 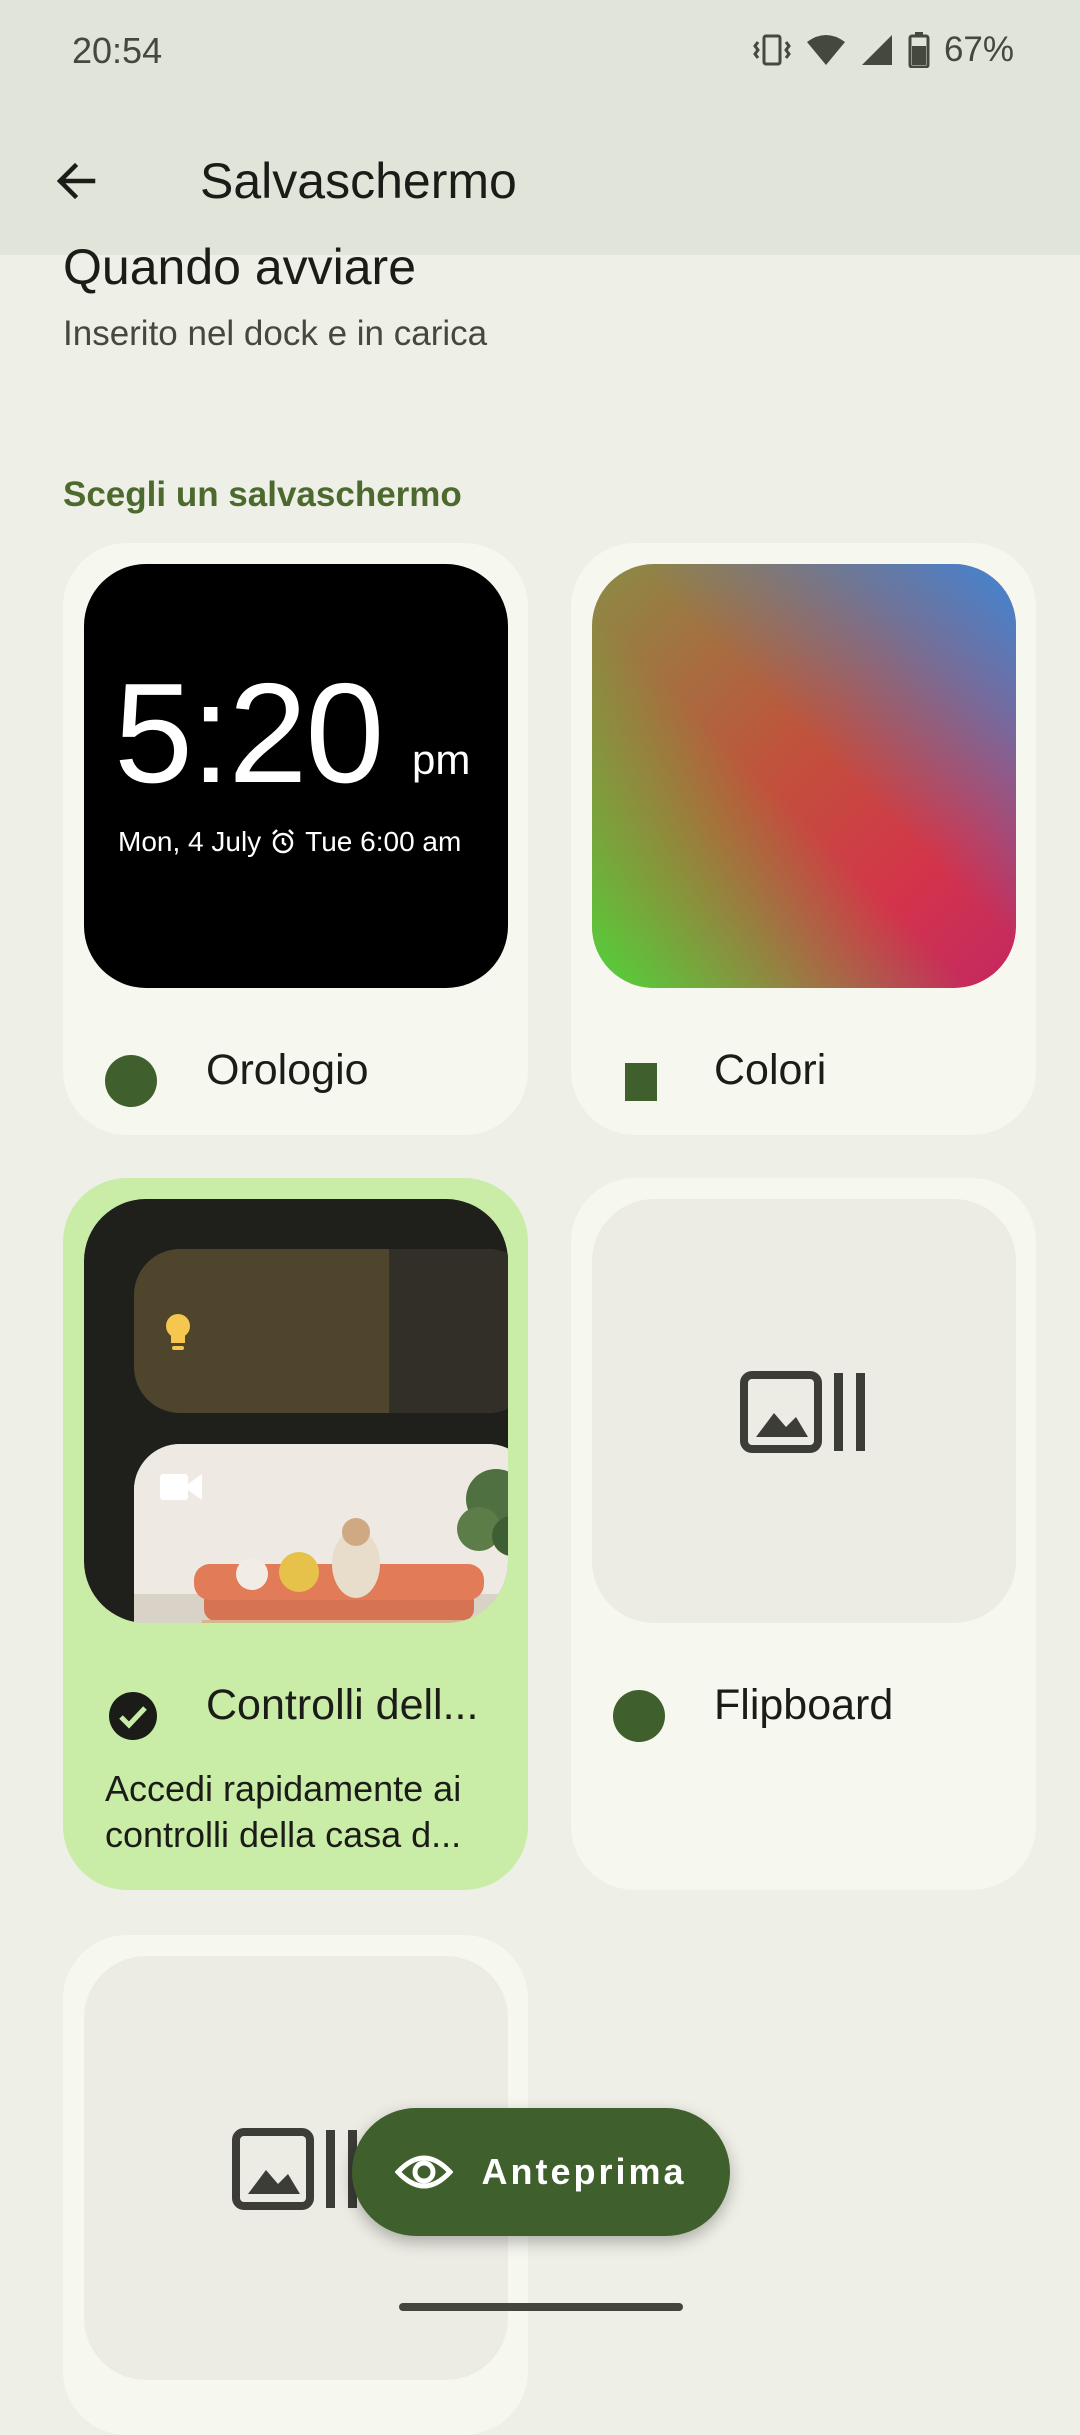 What do you see at coordinates (441, 759) in the screenshot?
I see `clock-preview-ampm: pm` at bounding box center [441, 759].